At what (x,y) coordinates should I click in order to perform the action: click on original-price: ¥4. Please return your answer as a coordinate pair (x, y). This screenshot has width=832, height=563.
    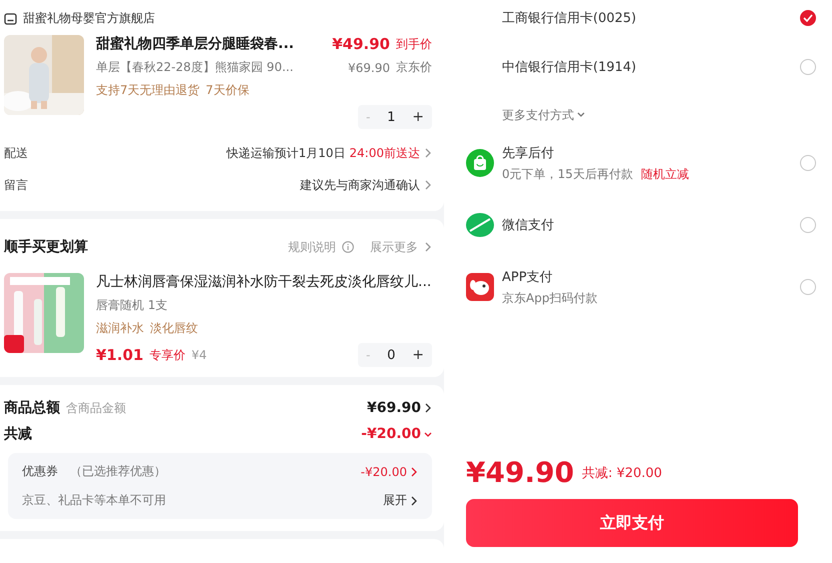
    Looking at the image, I should click on (199, 355).